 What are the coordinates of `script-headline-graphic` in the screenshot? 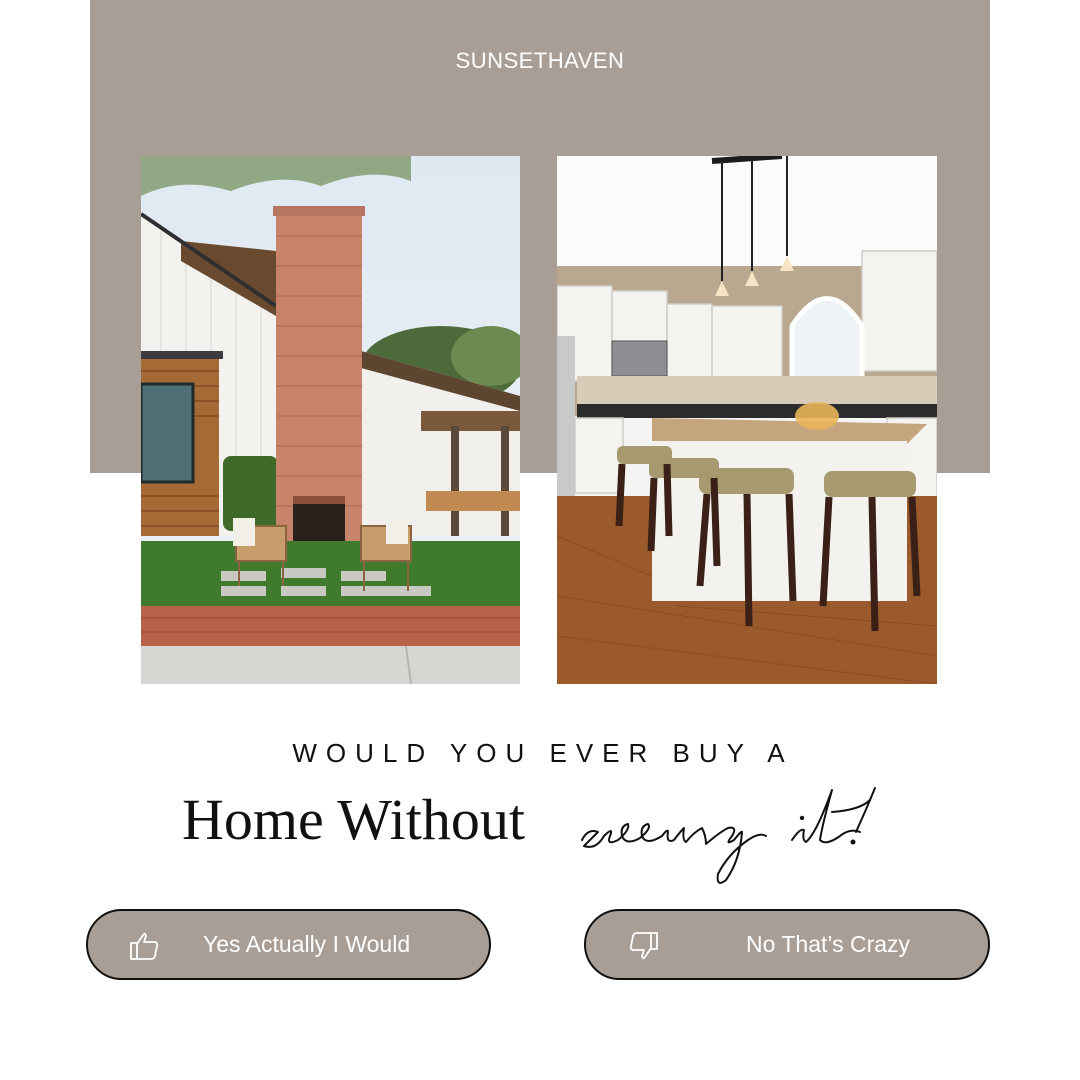 It's located at (728, 835).